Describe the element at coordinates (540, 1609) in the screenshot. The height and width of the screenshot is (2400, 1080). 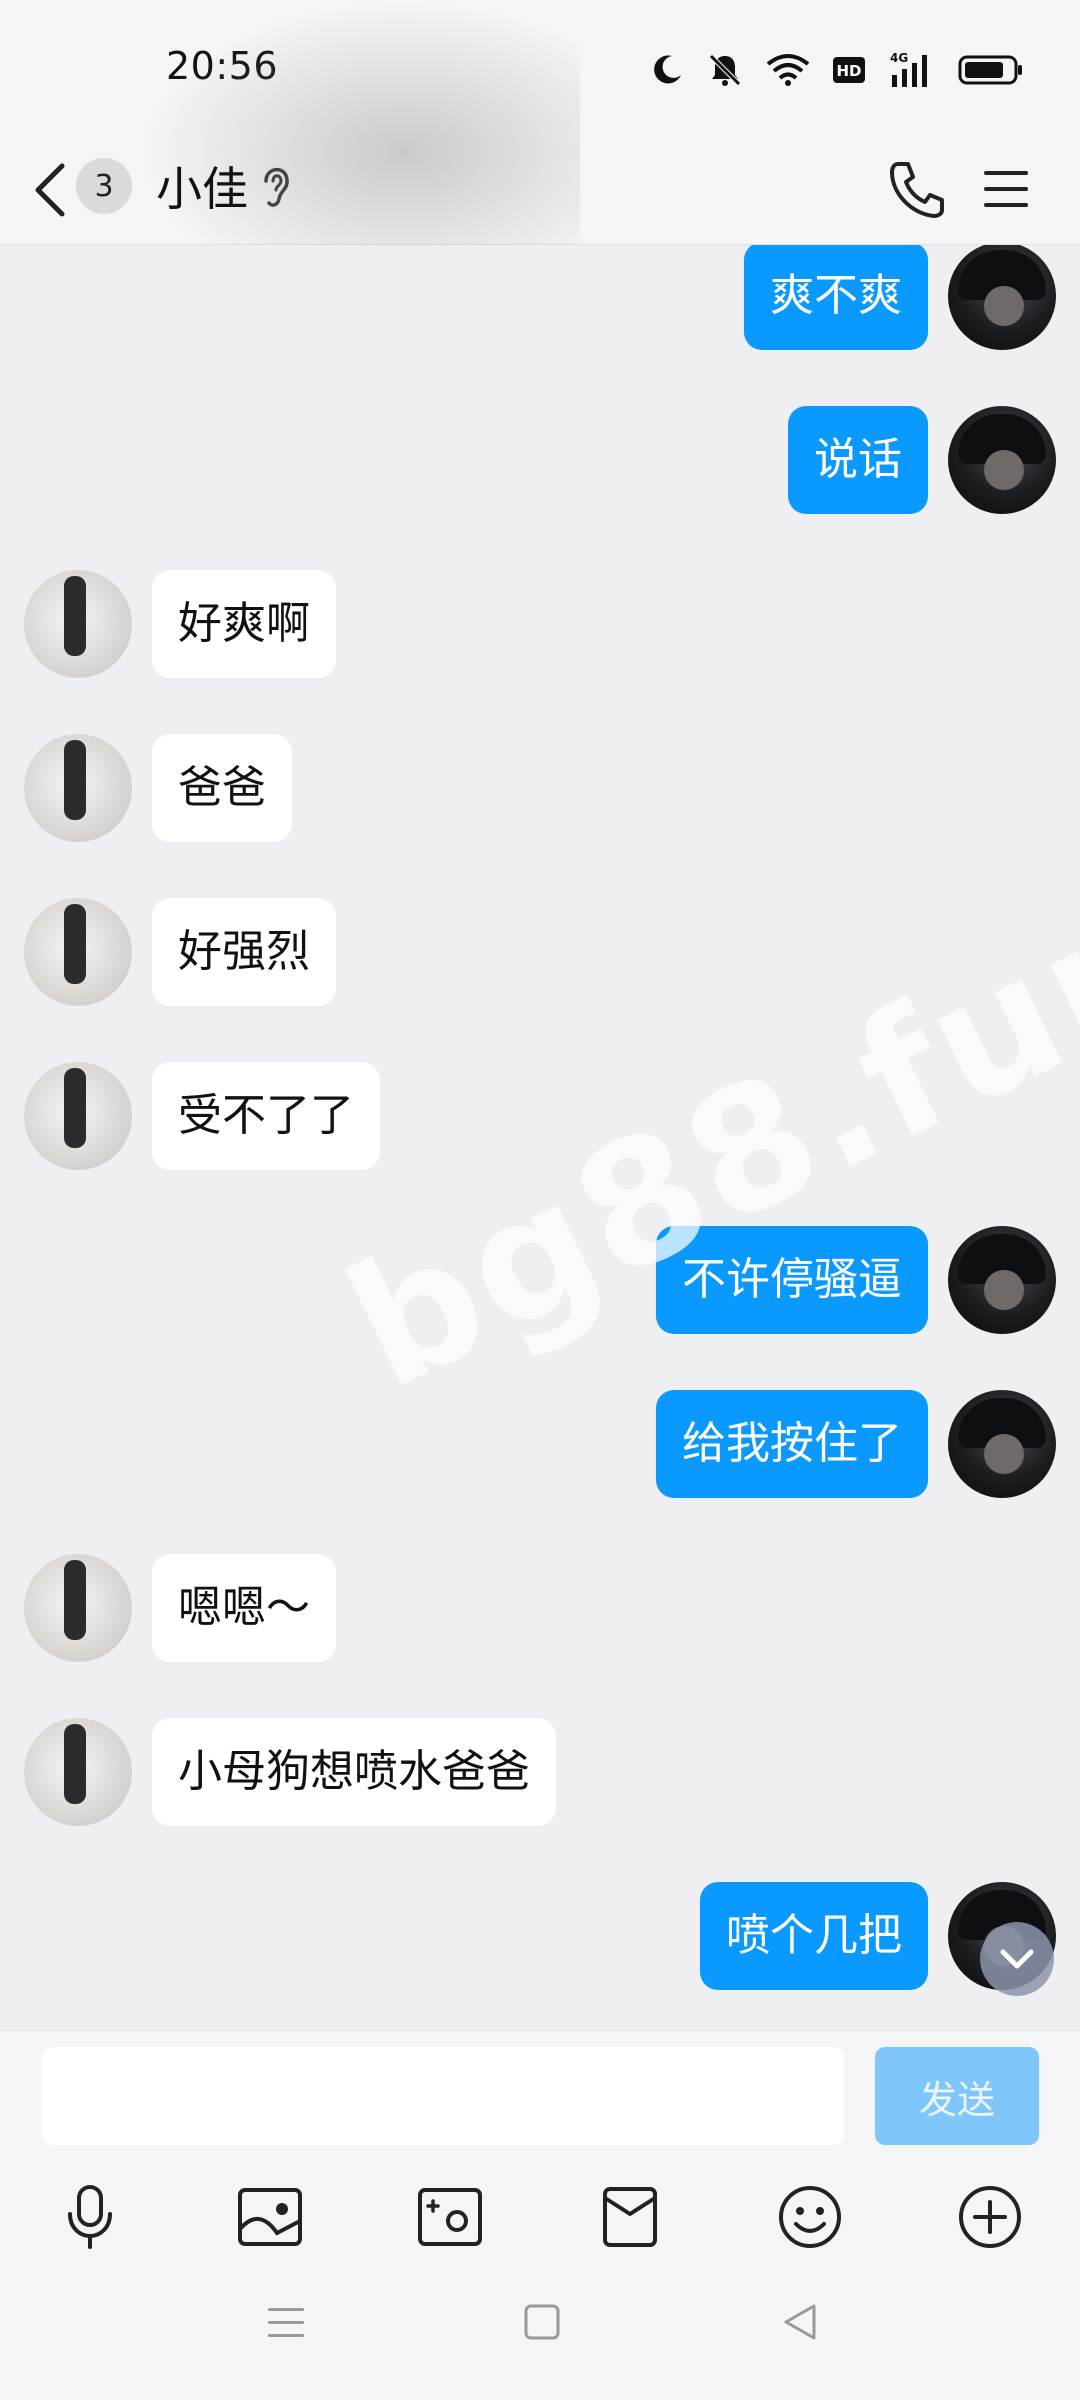
I see `message-row: 嗯嗯～` at that location.